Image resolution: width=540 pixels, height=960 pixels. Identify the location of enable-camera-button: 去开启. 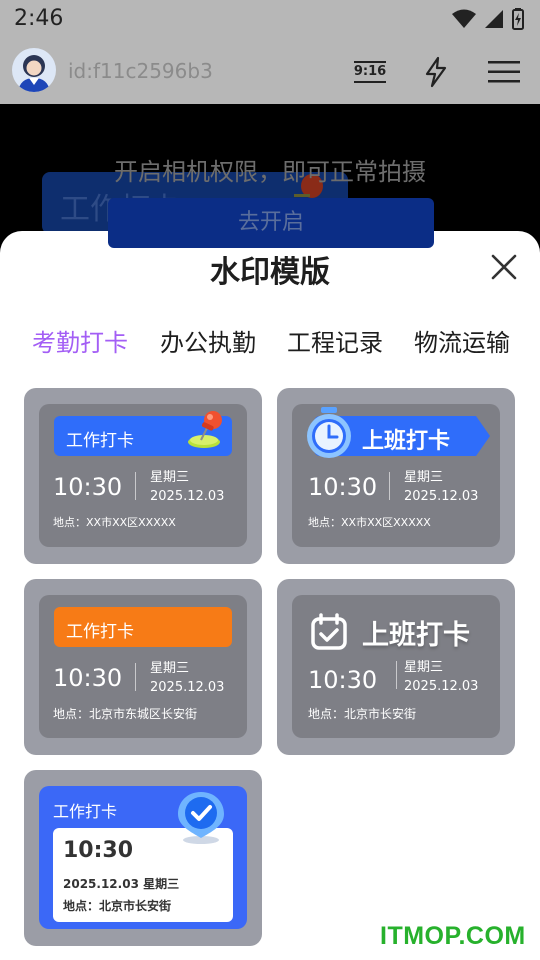
(271, 223).